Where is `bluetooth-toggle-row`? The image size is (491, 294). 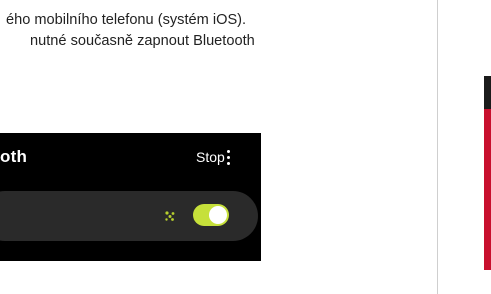
bluetooth-toggle-row is located at coordinates (129, 216).